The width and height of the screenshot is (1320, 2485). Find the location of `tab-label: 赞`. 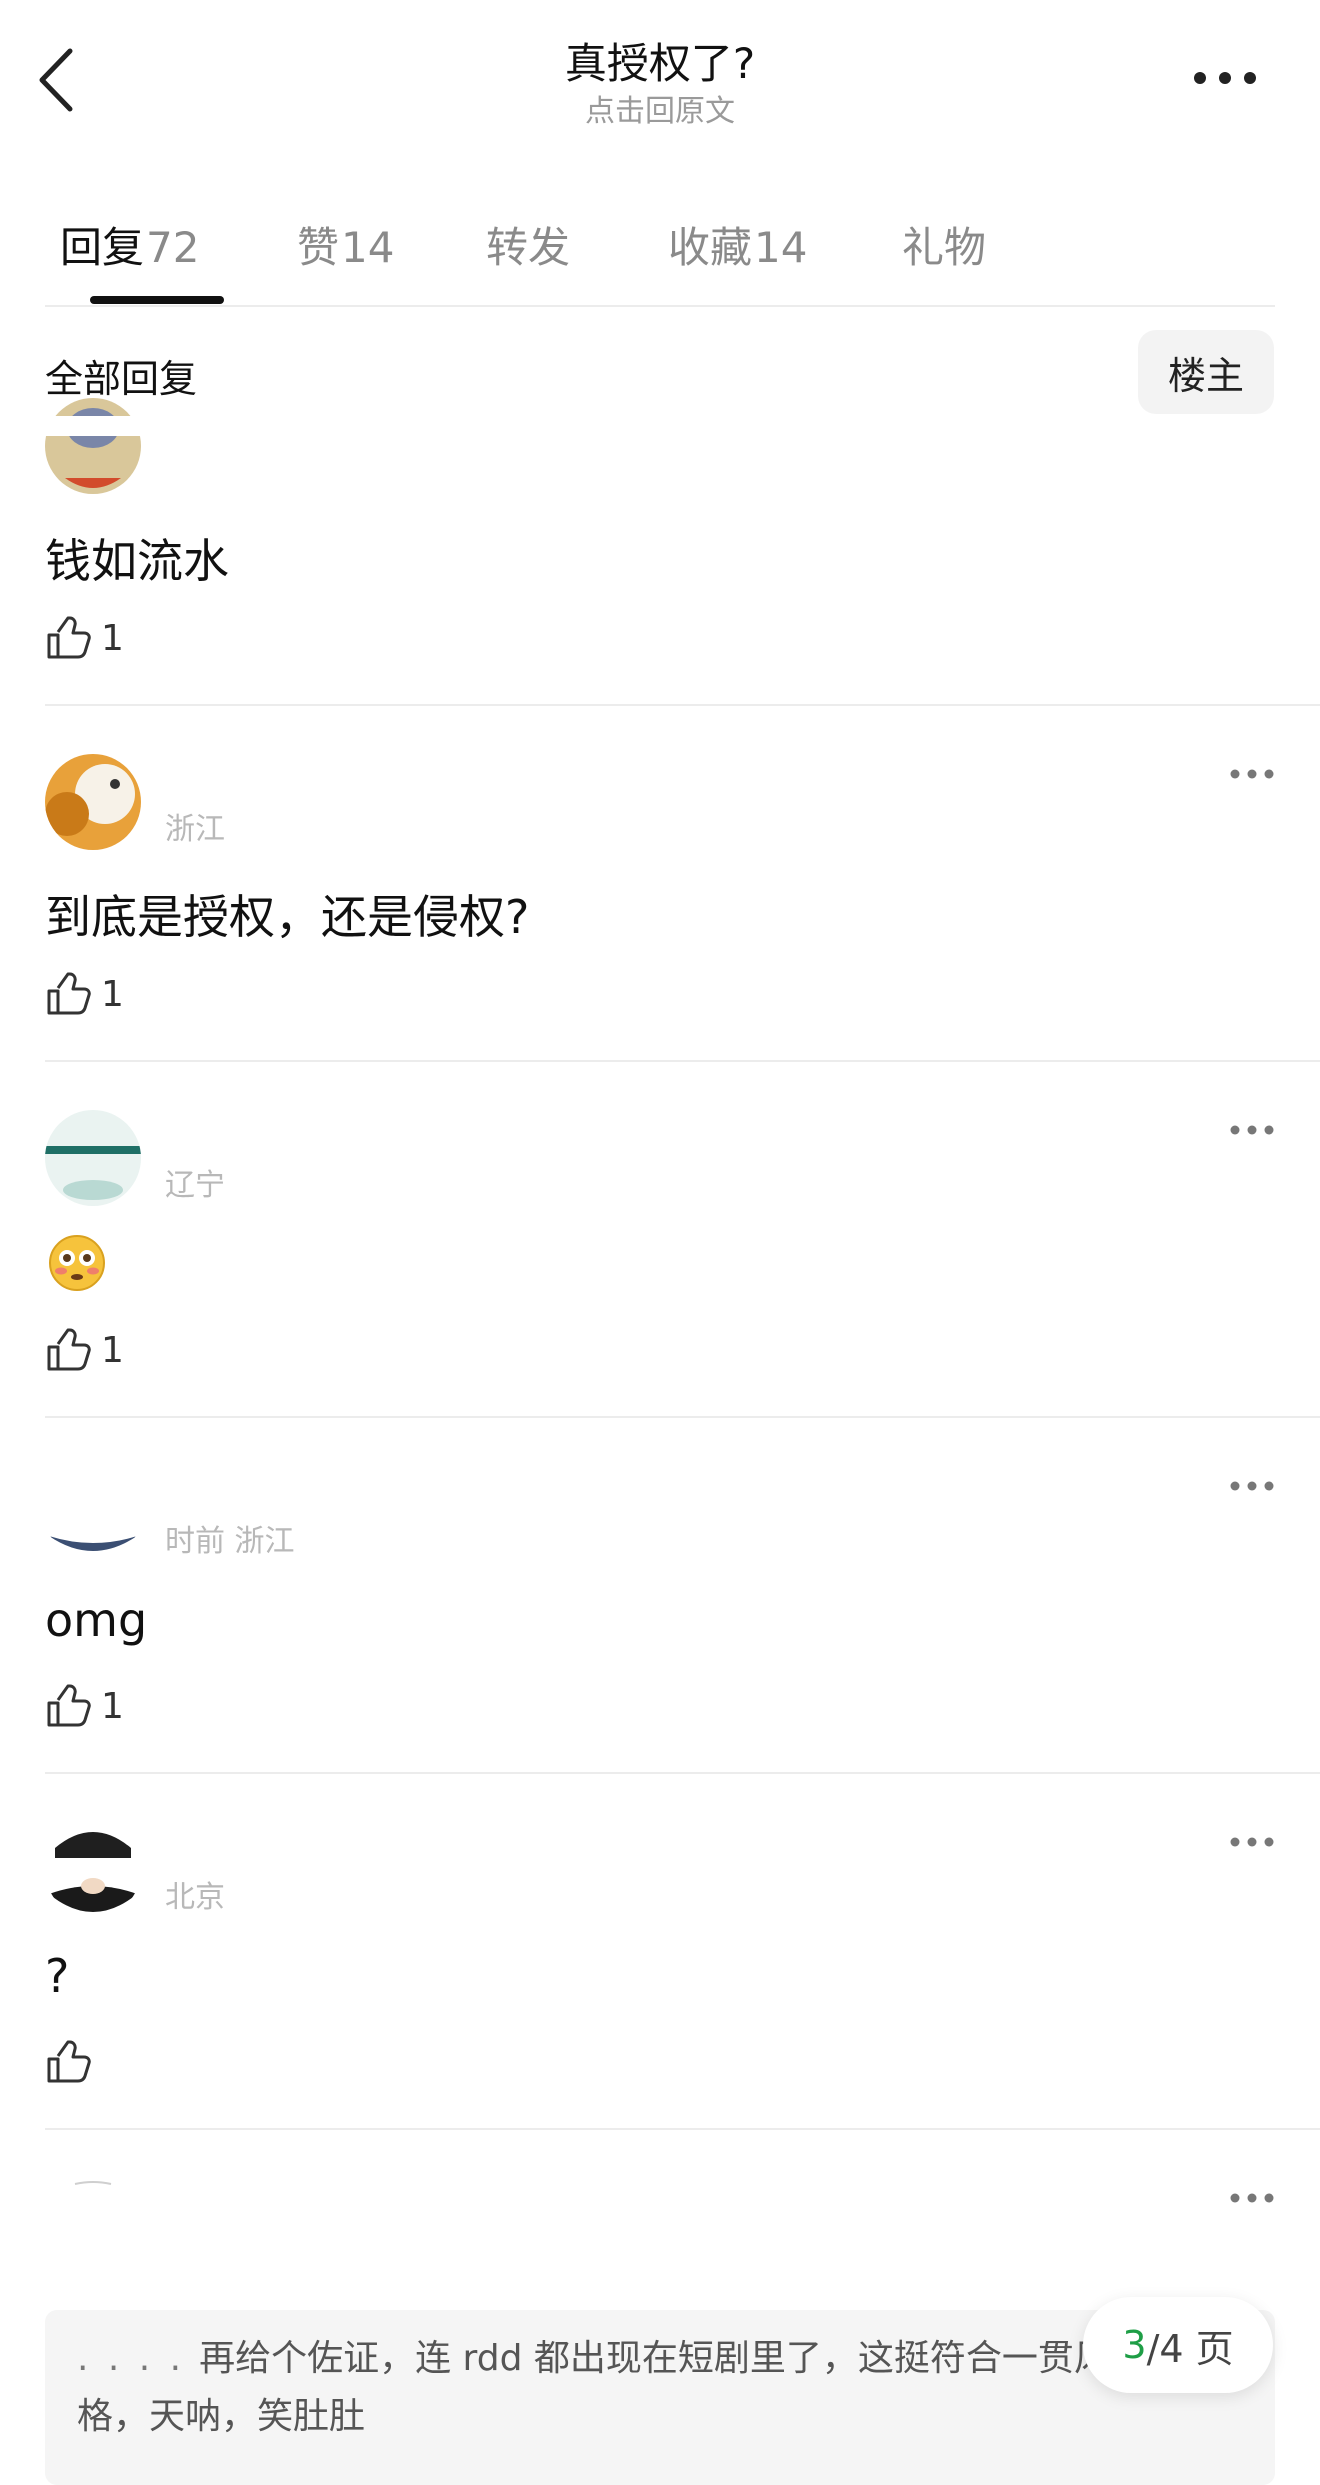

tab-label: 赞 is located at coordinates (318, 247).